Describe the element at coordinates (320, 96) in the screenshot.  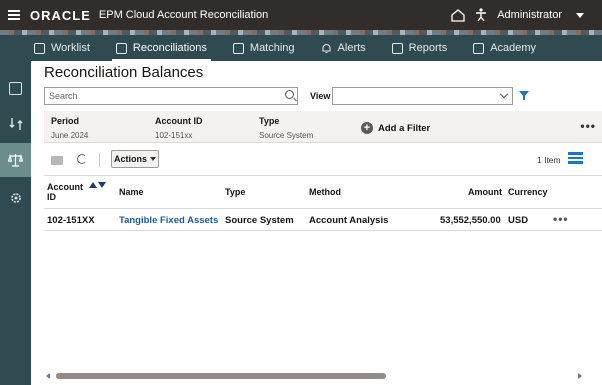
I see `view-label: View` at that location.